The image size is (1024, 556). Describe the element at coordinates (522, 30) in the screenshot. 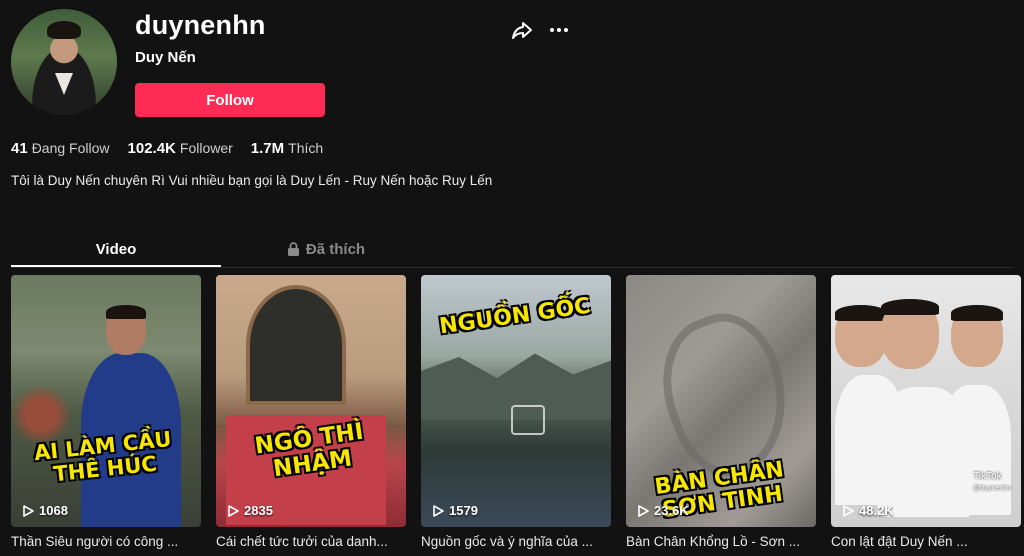

I see `share-icon` at that location.